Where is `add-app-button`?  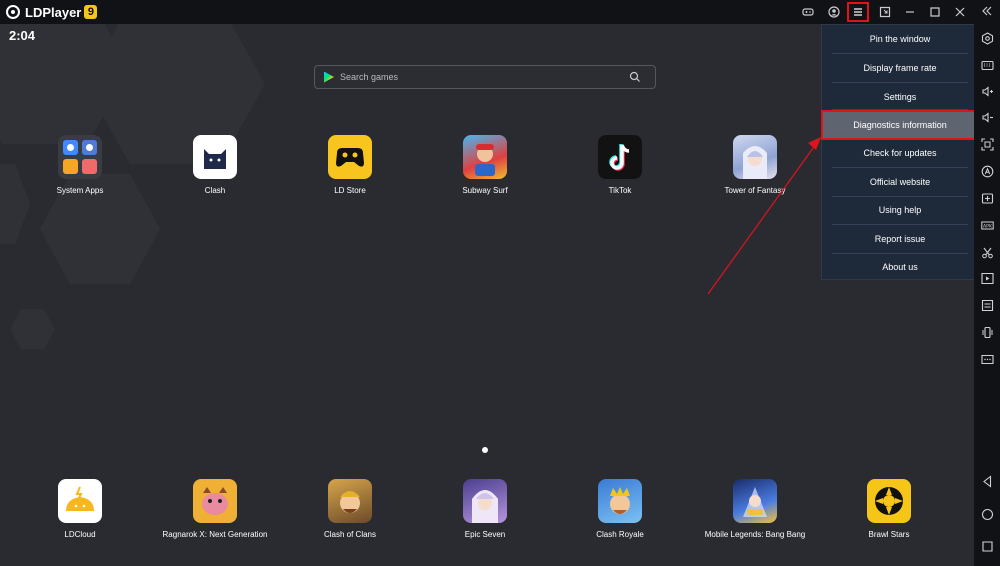
add-app-button is located at coordinates (987, 198).